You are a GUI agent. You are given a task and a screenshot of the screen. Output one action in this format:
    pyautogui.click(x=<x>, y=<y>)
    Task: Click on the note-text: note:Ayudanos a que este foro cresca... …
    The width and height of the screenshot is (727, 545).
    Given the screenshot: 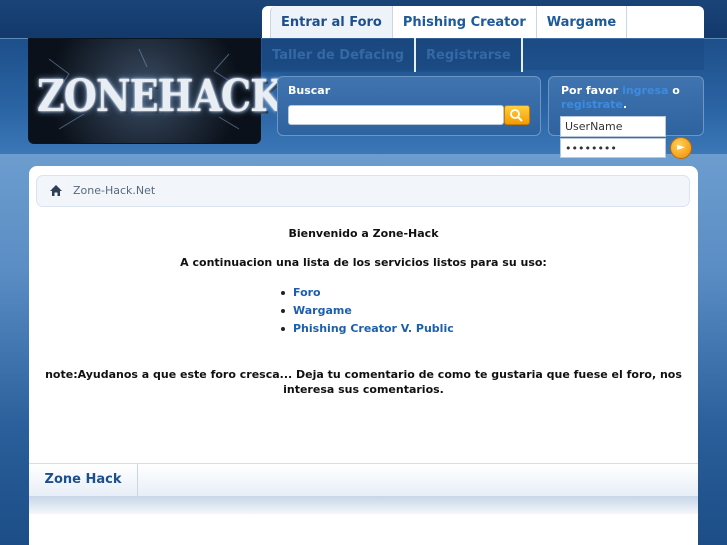 What is the action you would take?
    pyautogui.click(x=363, y=382)
    